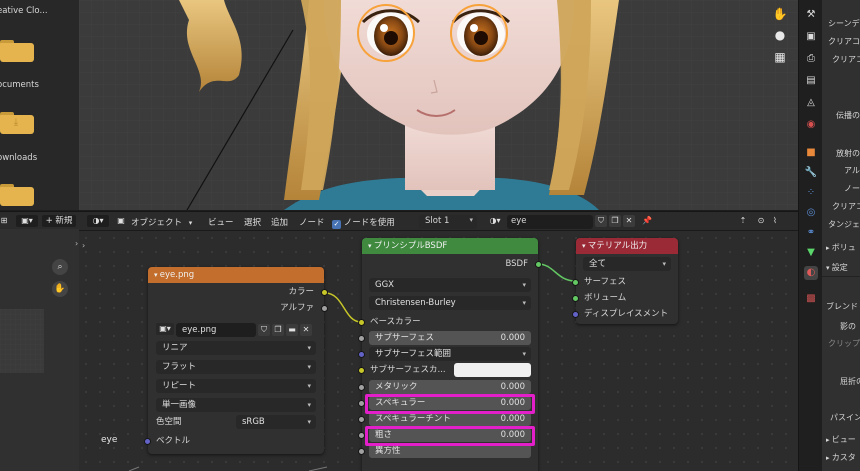 This screenshot has height=471, width=860. Describe the element at coordinates (238, 308) in the screenshot. I see `output-alpha-socket: アルファ` at that location.